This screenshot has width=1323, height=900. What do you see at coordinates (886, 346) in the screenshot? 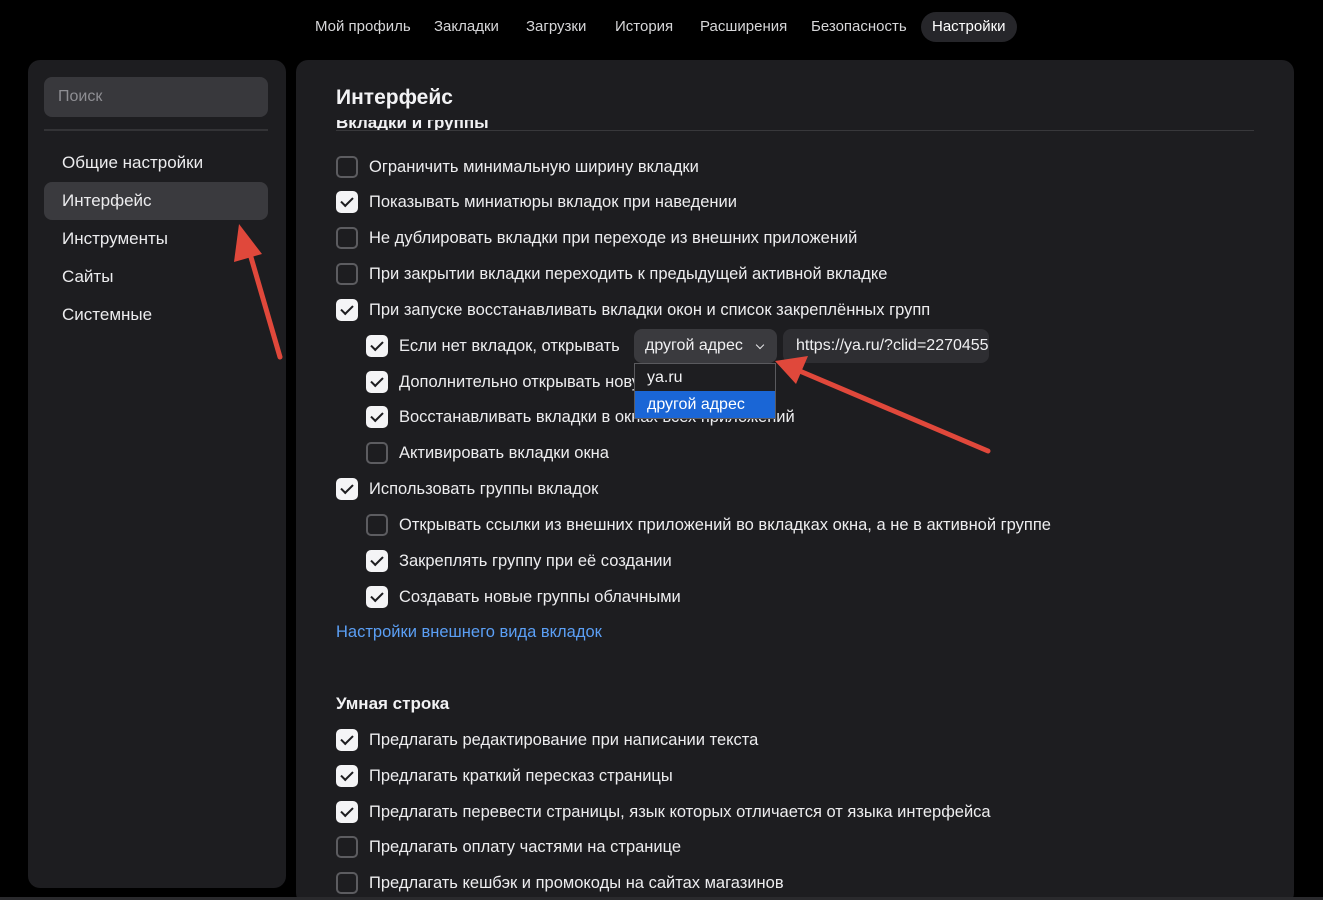
I see `start-url-input` at bounding box center [886, 346].